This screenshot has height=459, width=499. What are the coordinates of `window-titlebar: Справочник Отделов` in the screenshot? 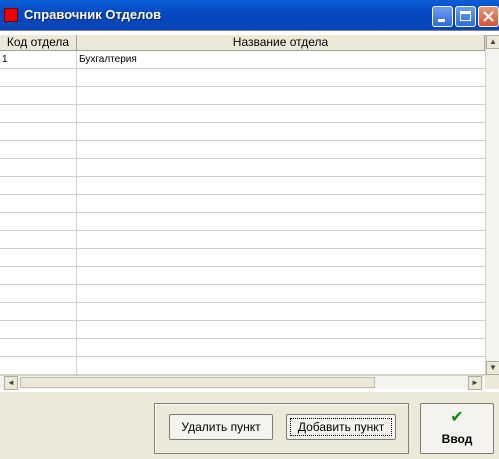 It's located at (249, 15).